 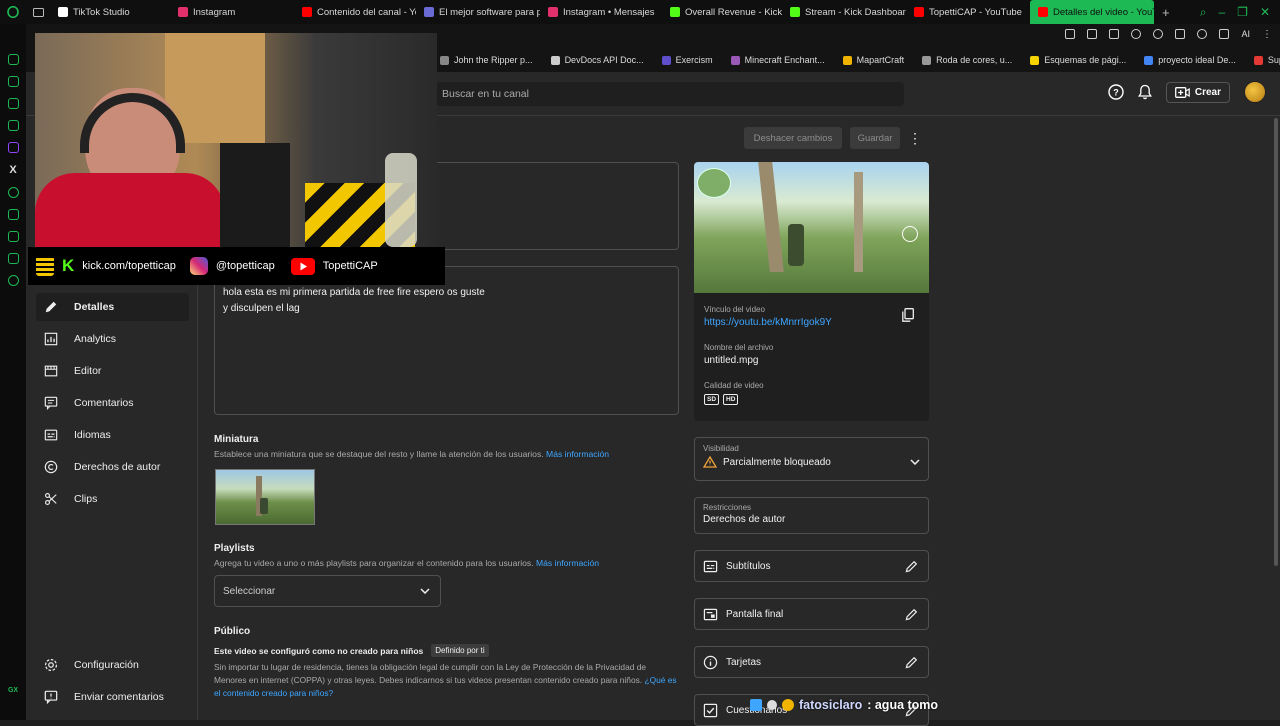 What do you see at coordinates (1245, 34) in the screenshot?
I see `ai-icon: AI` at bounding box center [1245, 34].